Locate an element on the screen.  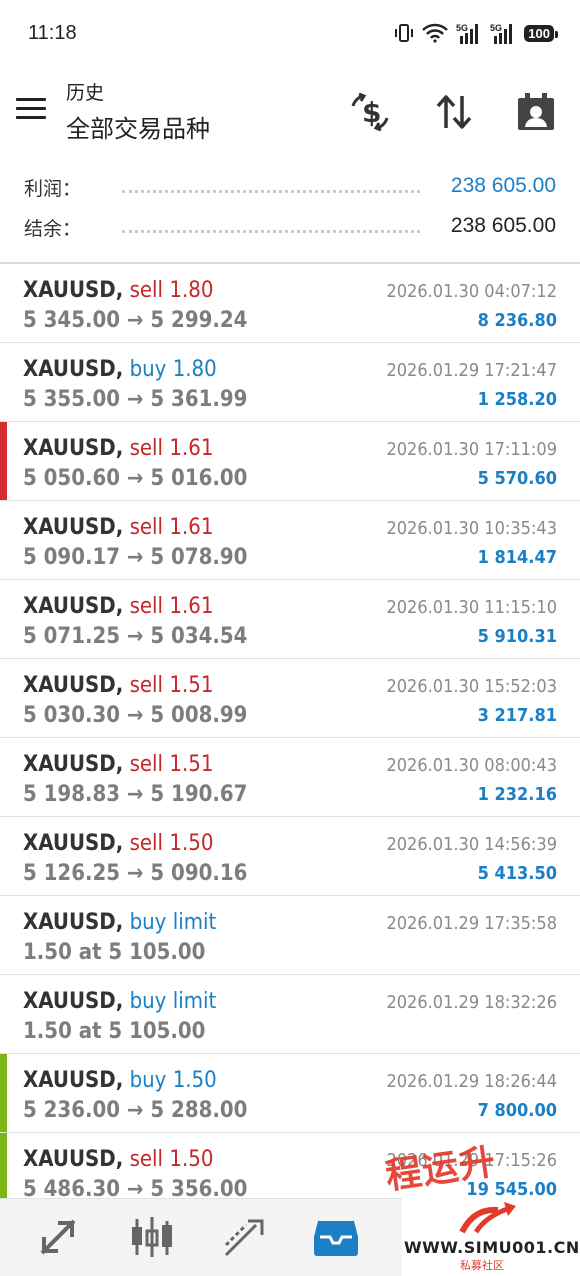
nav-chart is located at coordinates (152, 1237).